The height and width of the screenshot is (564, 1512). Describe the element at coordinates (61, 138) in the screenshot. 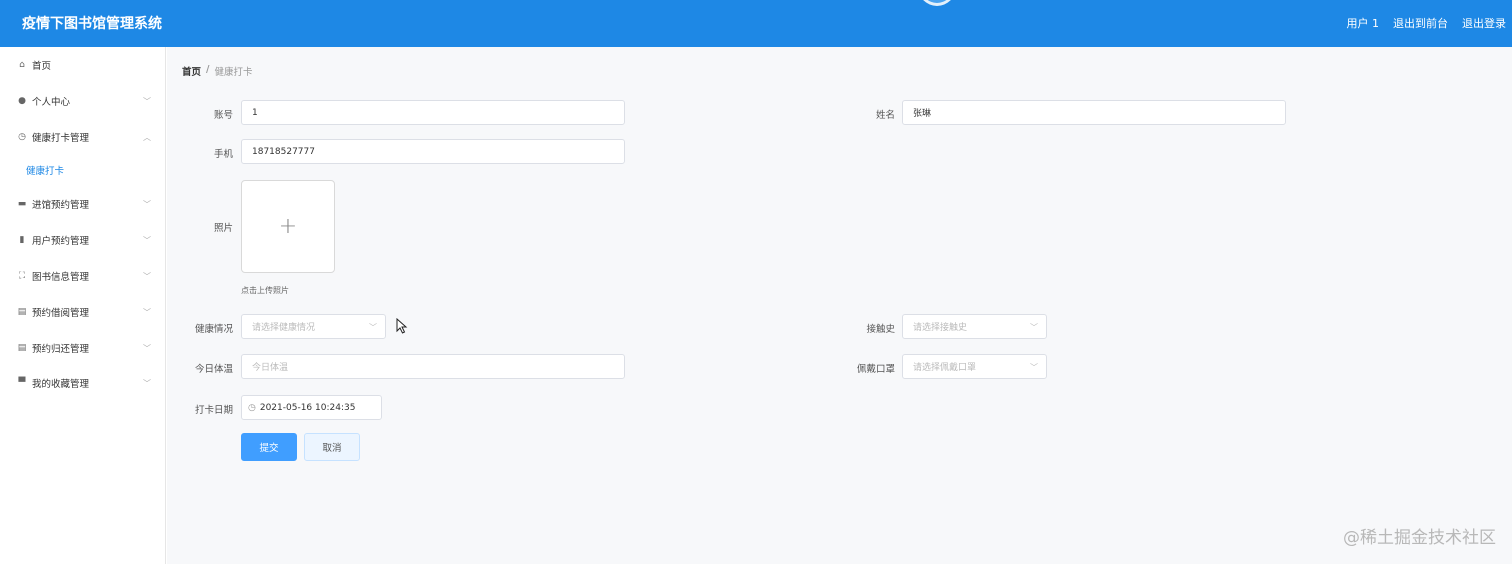

I see `sidebar-item-label: 健康打卡管理` at that location.